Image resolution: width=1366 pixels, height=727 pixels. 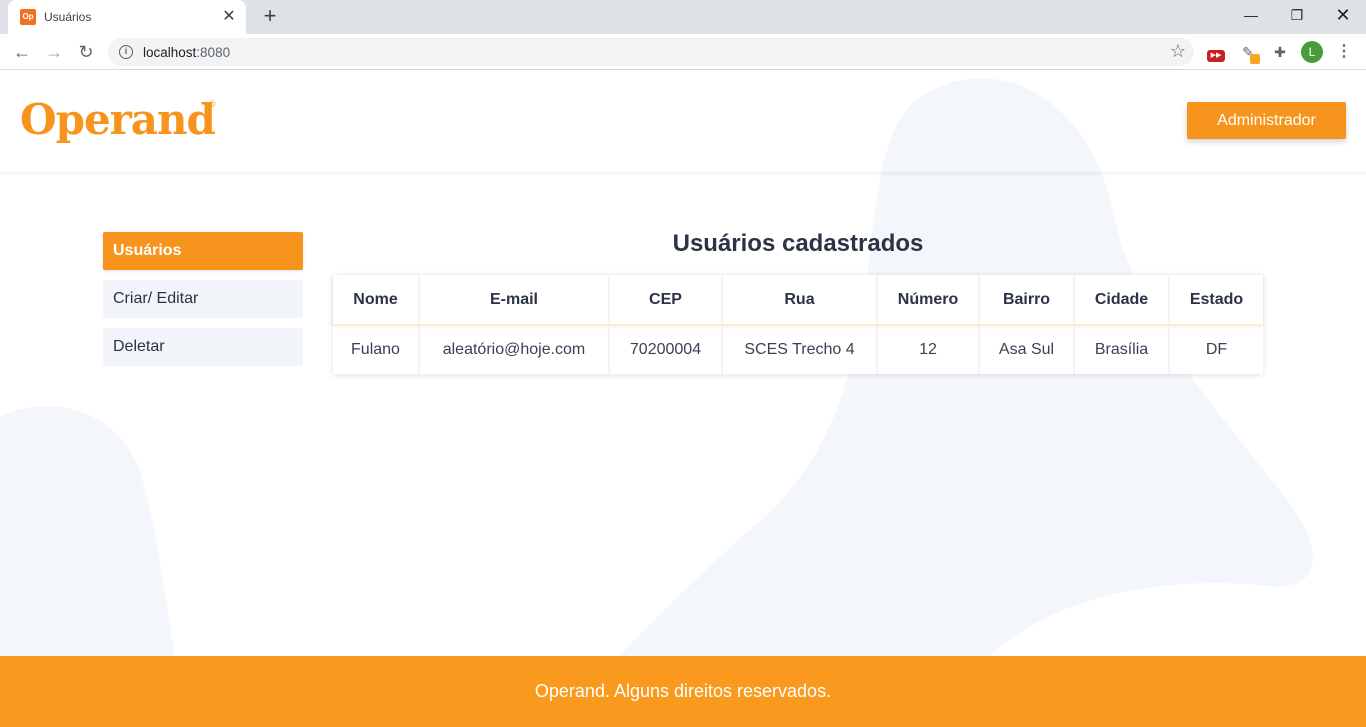 I want to click on cell-bairro: Asa Sul, so click(x=1027, y=349).